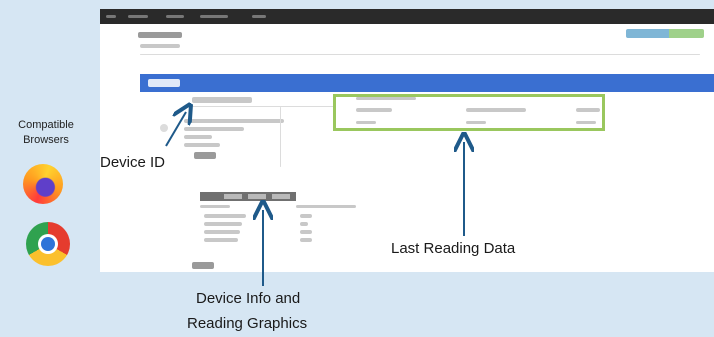 This screenshot has height=337, width=714. I want to click on device-info-label-line1: Device Info and, so click(248, 298).